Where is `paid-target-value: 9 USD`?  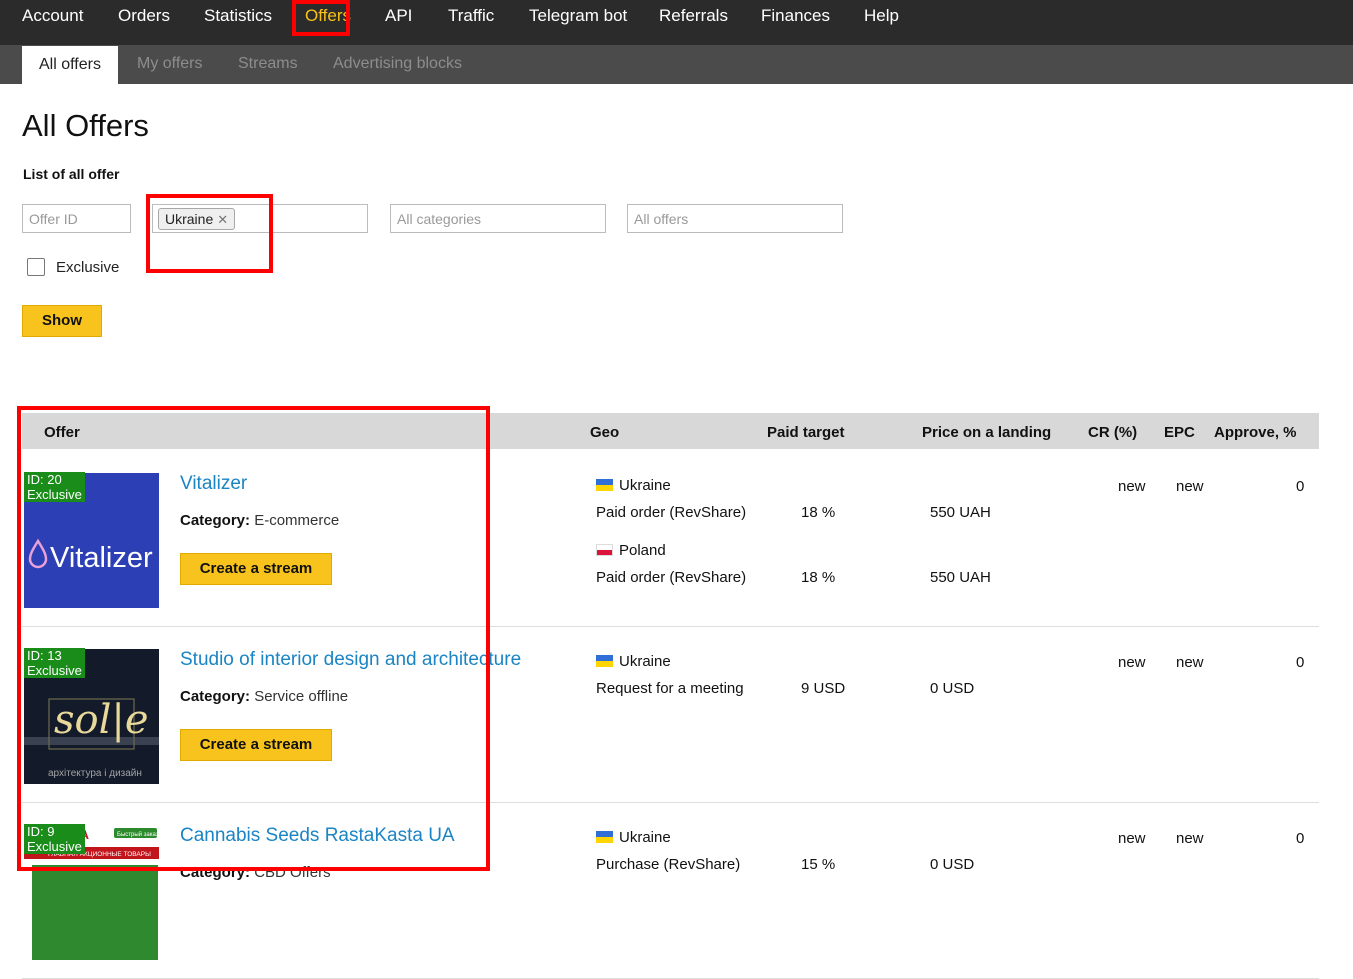 paid-target-value: 9 USD is located at coordinates (823, 688).